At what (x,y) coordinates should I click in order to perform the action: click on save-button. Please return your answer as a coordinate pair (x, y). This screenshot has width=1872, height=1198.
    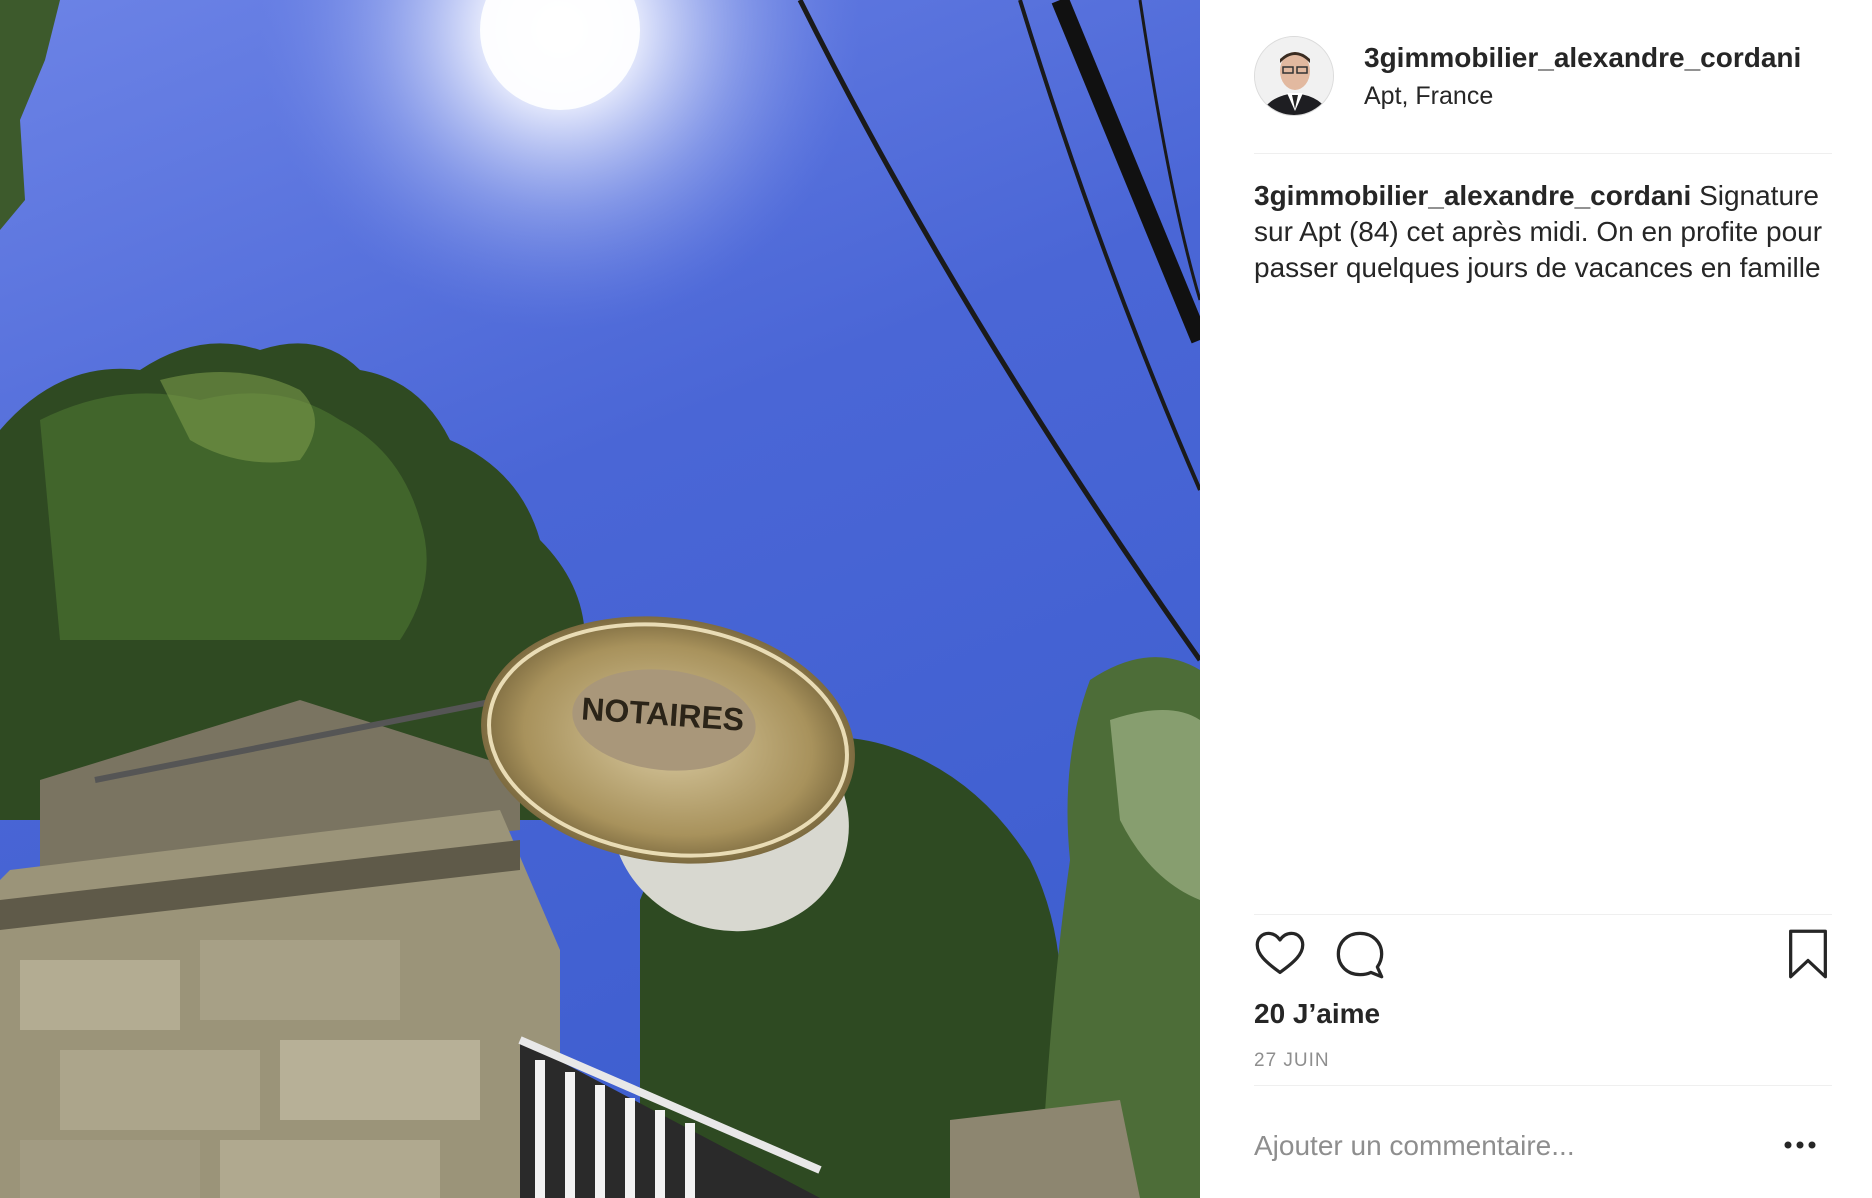
    Looking at the image, I should click on (1808, 954).